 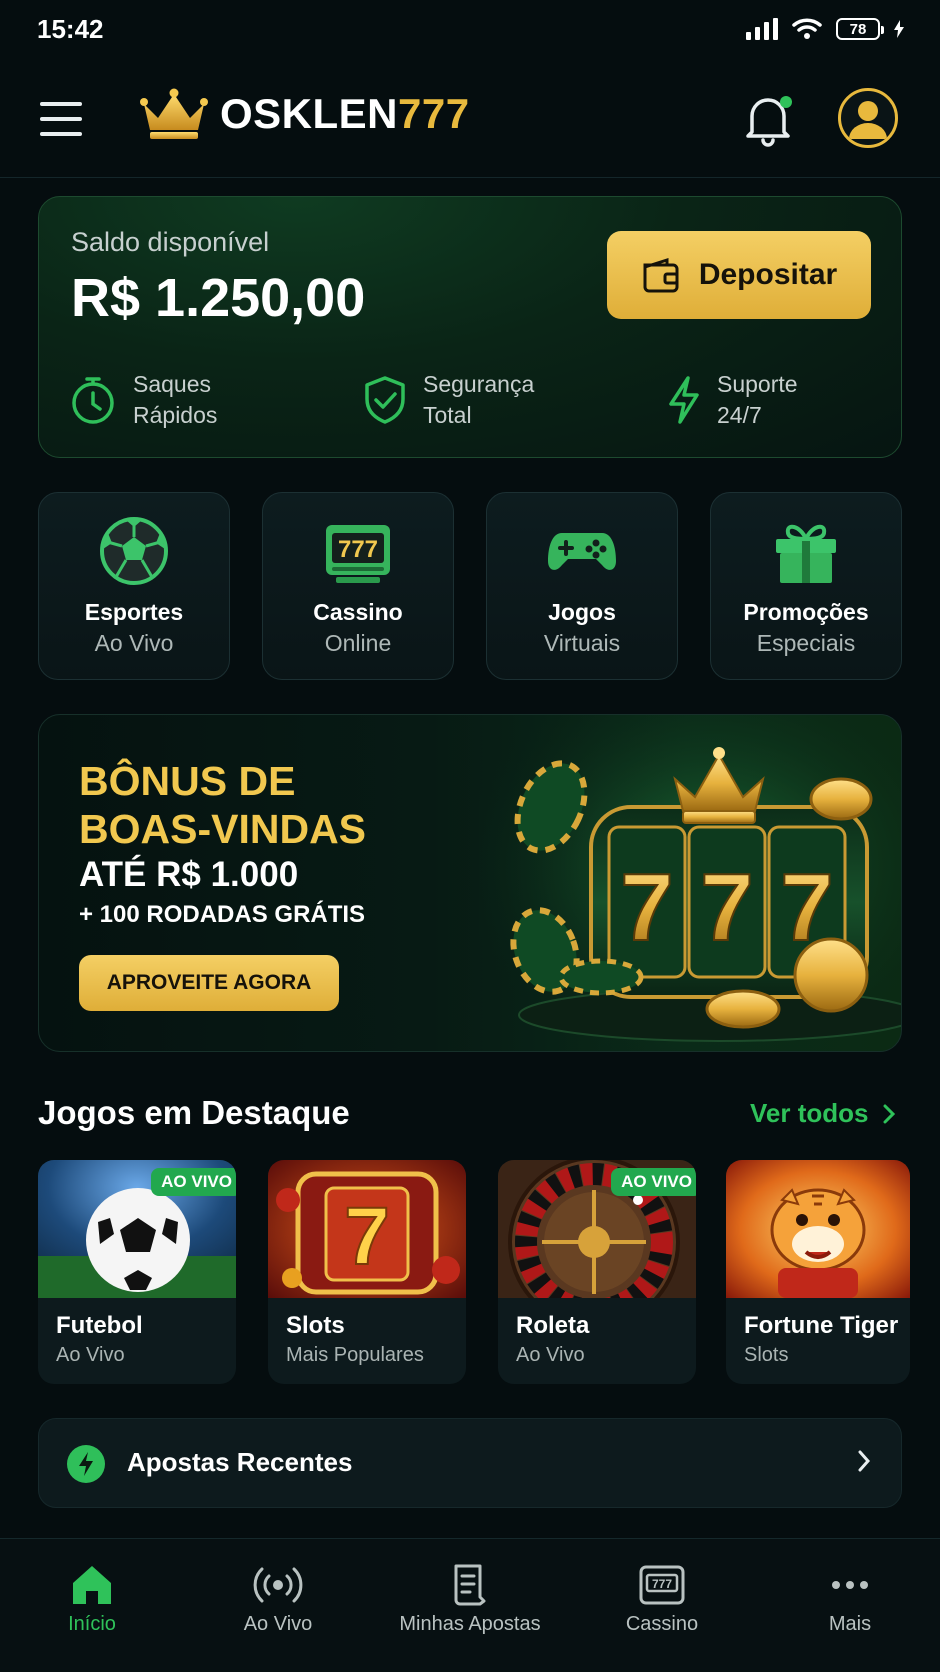 What do you see at coordinates (769, 119) in the screenshot?
I see `notification-bell-icon` at bounding box center [769, 119].